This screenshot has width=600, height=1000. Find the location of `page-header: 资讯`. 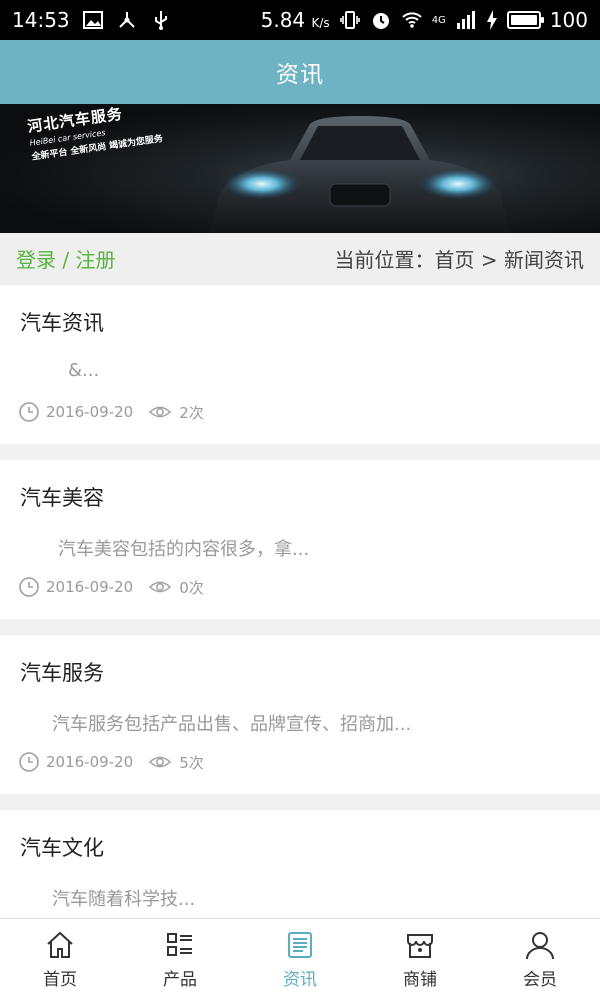

page-header: 资讯 is located at coordinates (300, 72).